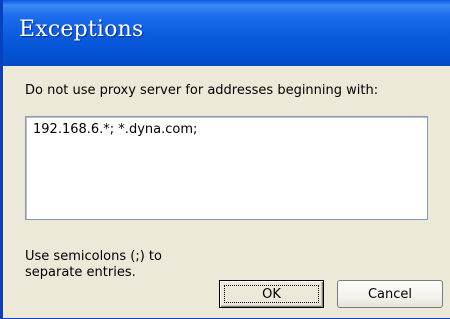 The image size is (450, 319). I want to click on hint-line-1: Use semicolons (;) to, so click(93, 256).